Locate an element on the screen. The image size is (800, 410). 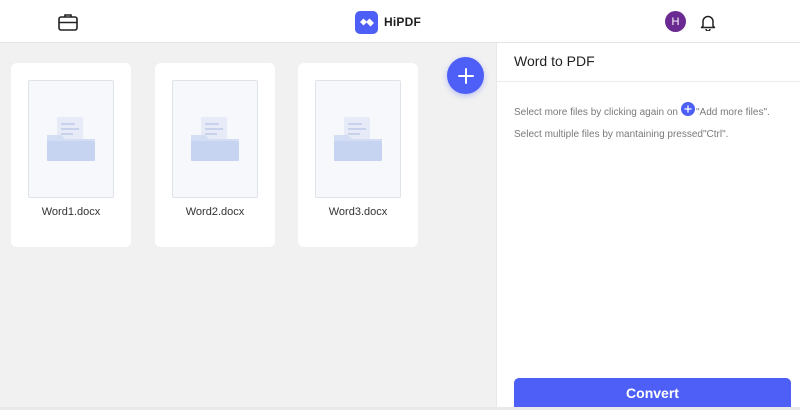
toolbox-button is located at coordinates (68, 22).